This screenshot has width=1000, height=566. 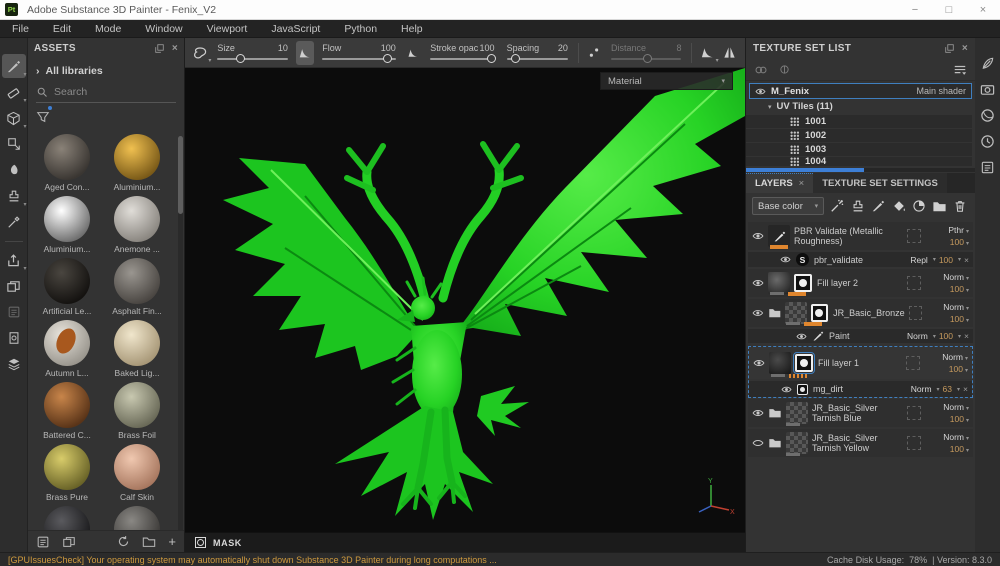 What do you see at coordinates (412, 29) in the screenshot?
I see `menu-help: Help` at bounding box center [412, 29].